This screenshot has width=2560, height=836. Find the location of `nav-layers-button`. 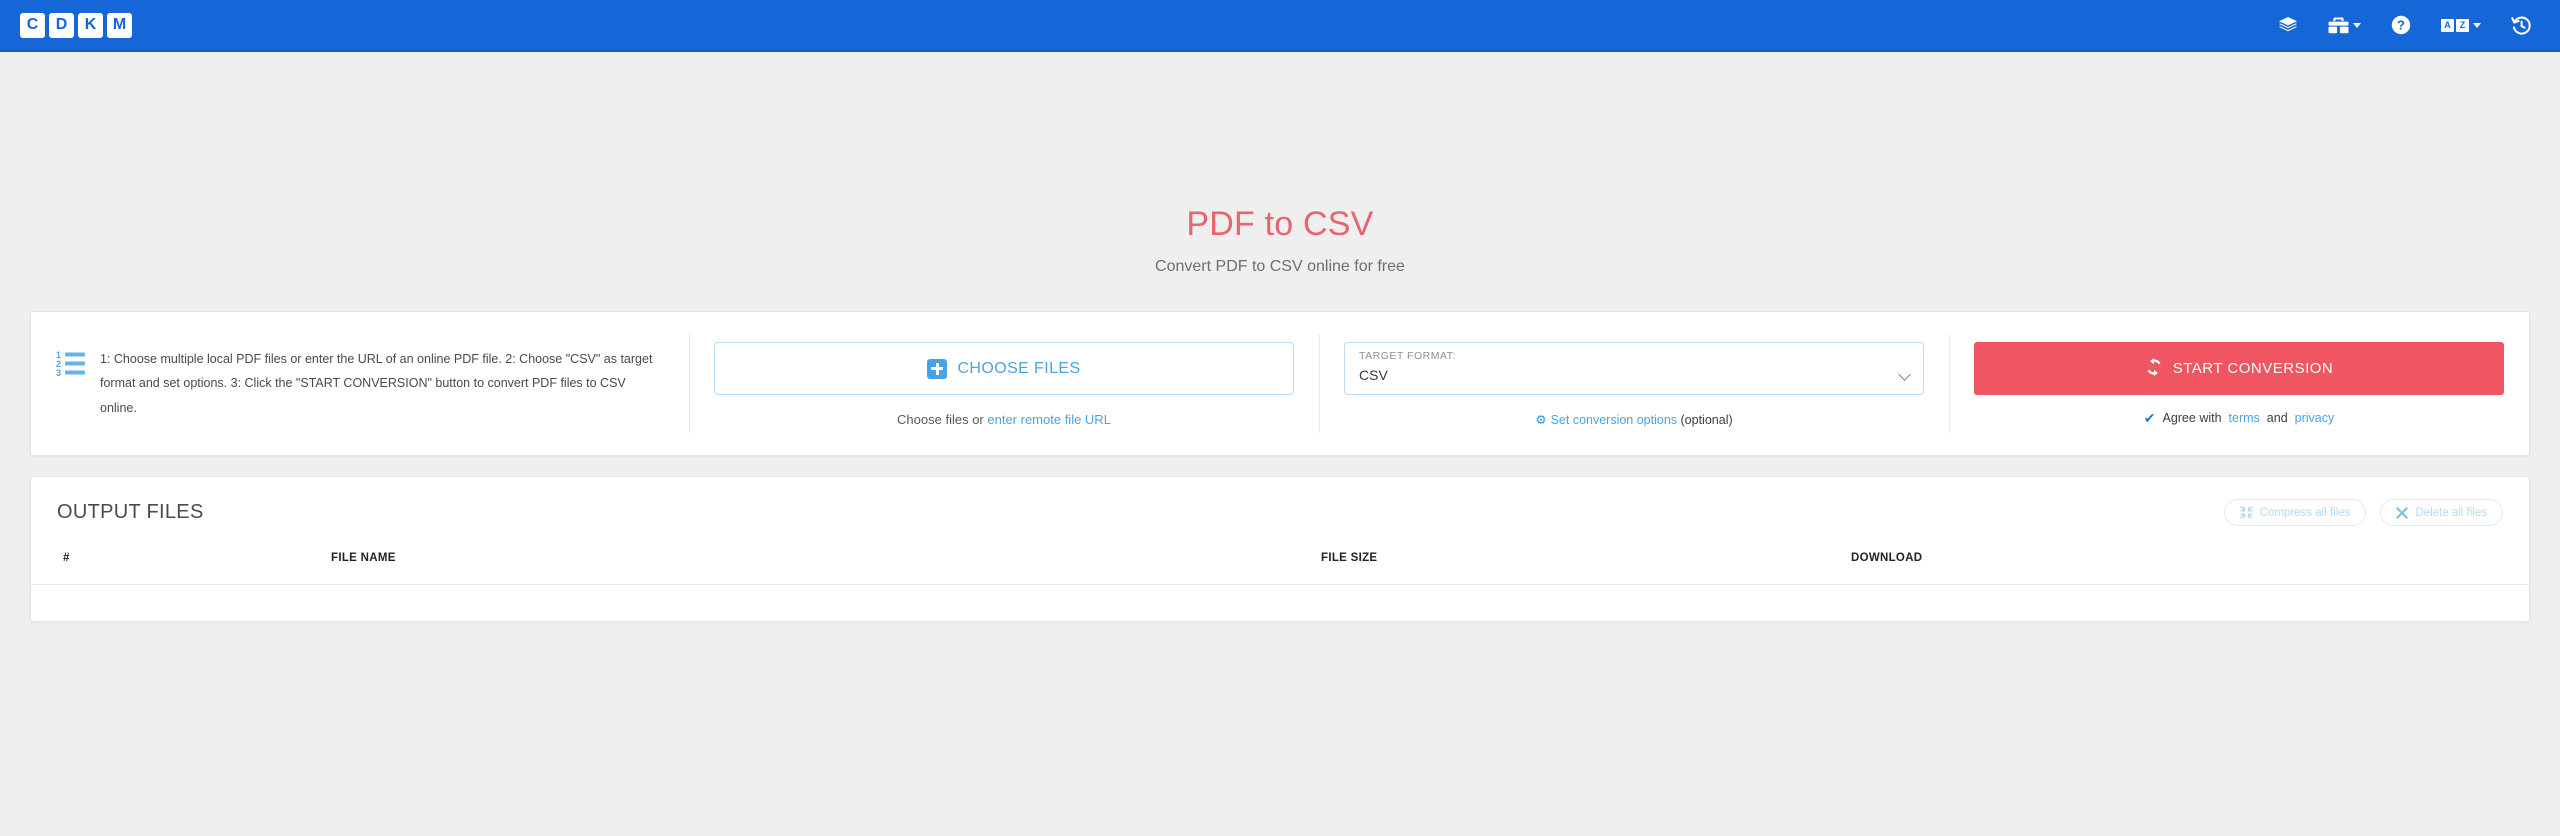

nav-layers-button is located at coordinates (2288, 25).